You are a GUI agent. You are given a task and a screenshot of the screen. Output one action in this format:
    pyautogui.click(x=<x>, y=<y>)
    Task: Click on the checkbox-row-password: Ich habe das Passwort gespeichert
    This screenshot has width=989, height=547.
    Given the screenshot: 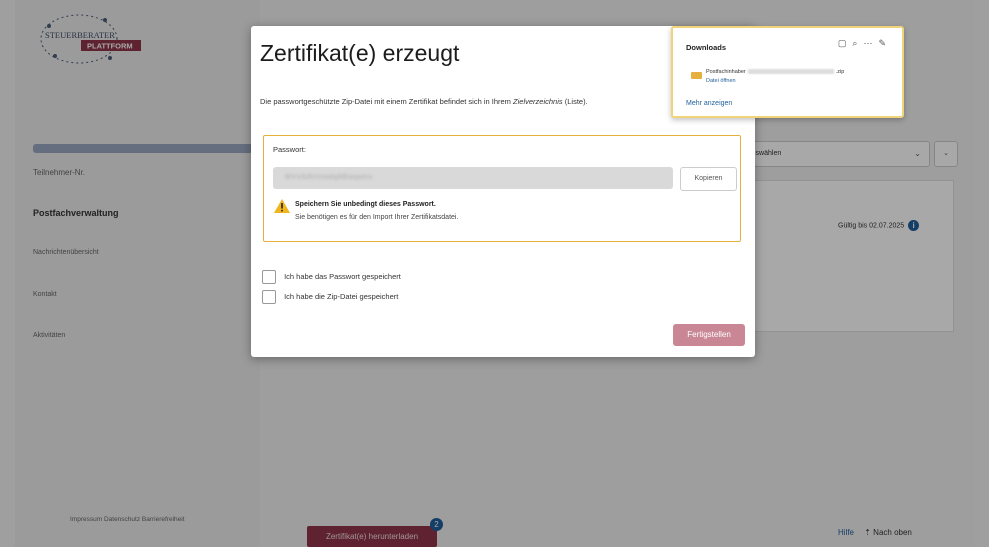 What is the action you would take?
    pyautogui.click(x=331, y=277)
    